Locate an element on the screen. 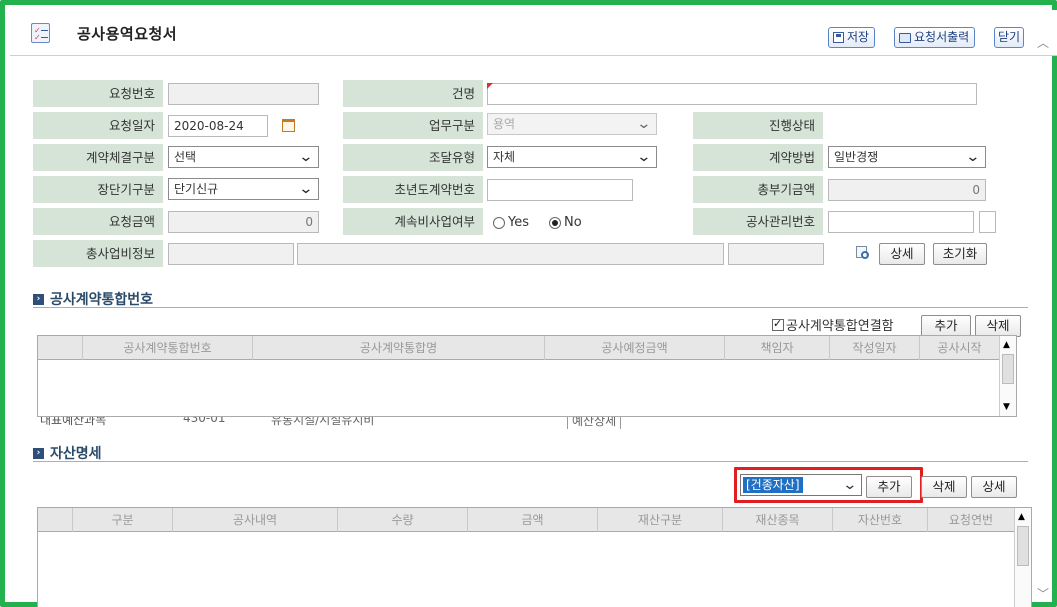  budget-reset-button: 초기화 is located at coordinates (960, 254).